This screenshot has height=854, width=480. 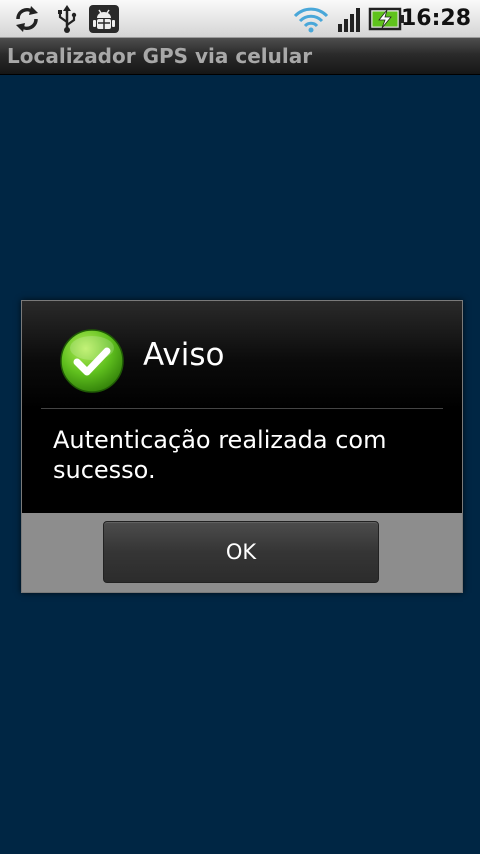 I want to click on ok-button: OK, so click(x=241, y=552).